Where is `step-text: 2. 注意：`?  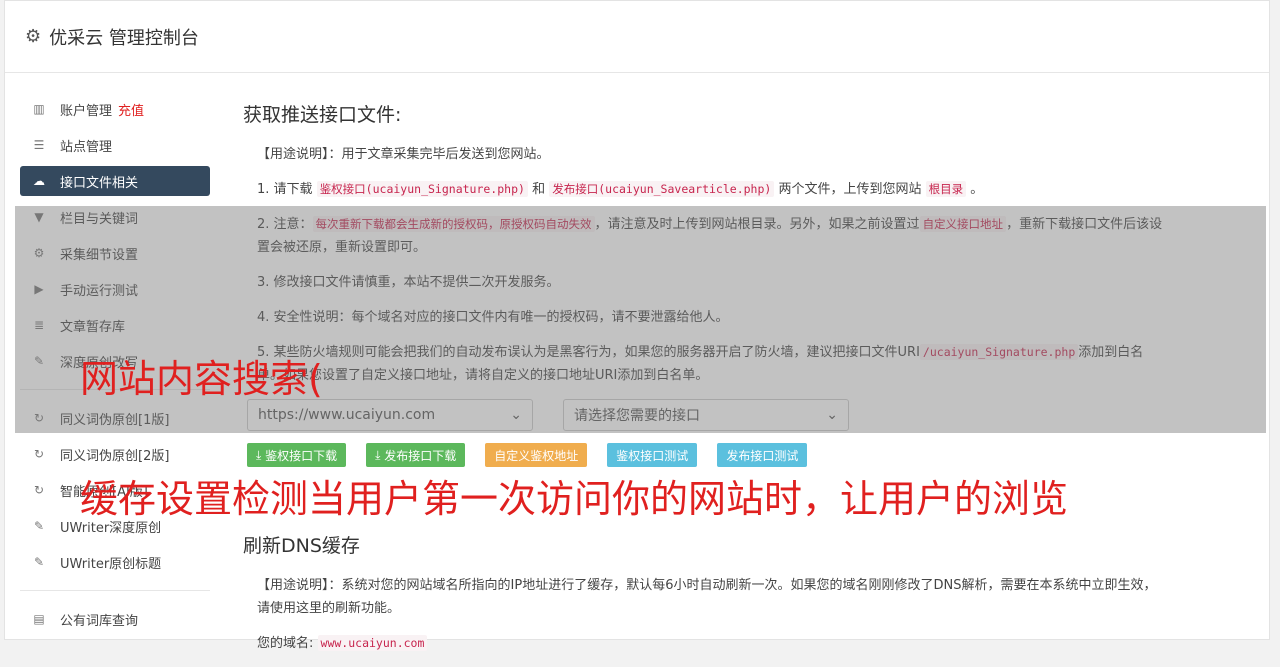 step-text: 2. 注意： is located at coordinates (285, 224).